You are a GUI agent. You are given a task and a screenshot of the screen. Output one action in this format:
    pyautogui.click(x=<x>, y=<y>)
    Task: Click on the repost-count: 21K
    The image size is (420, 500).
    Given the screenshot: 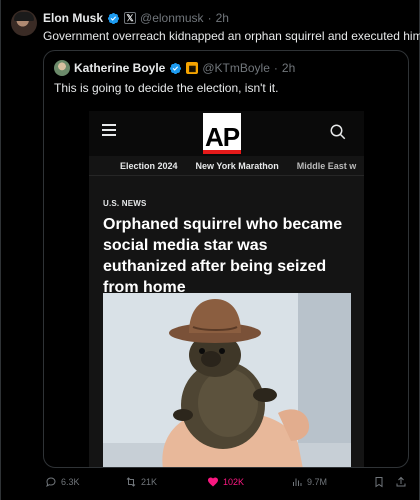 What is the action you would take?
    pyautogui.click(x=149, y=482)
    